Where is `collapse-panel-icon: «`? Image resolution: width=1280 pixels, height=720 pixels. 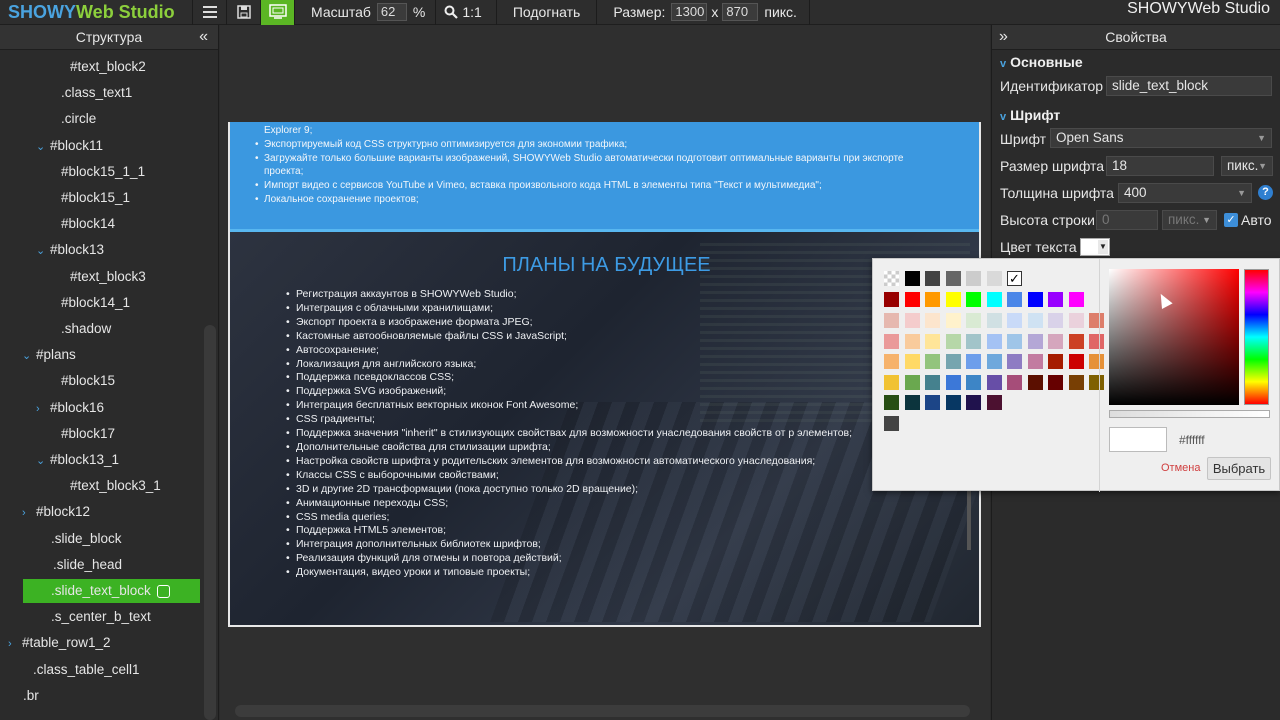 collapse-panel-icon: « is located at coordinates (203, 37).